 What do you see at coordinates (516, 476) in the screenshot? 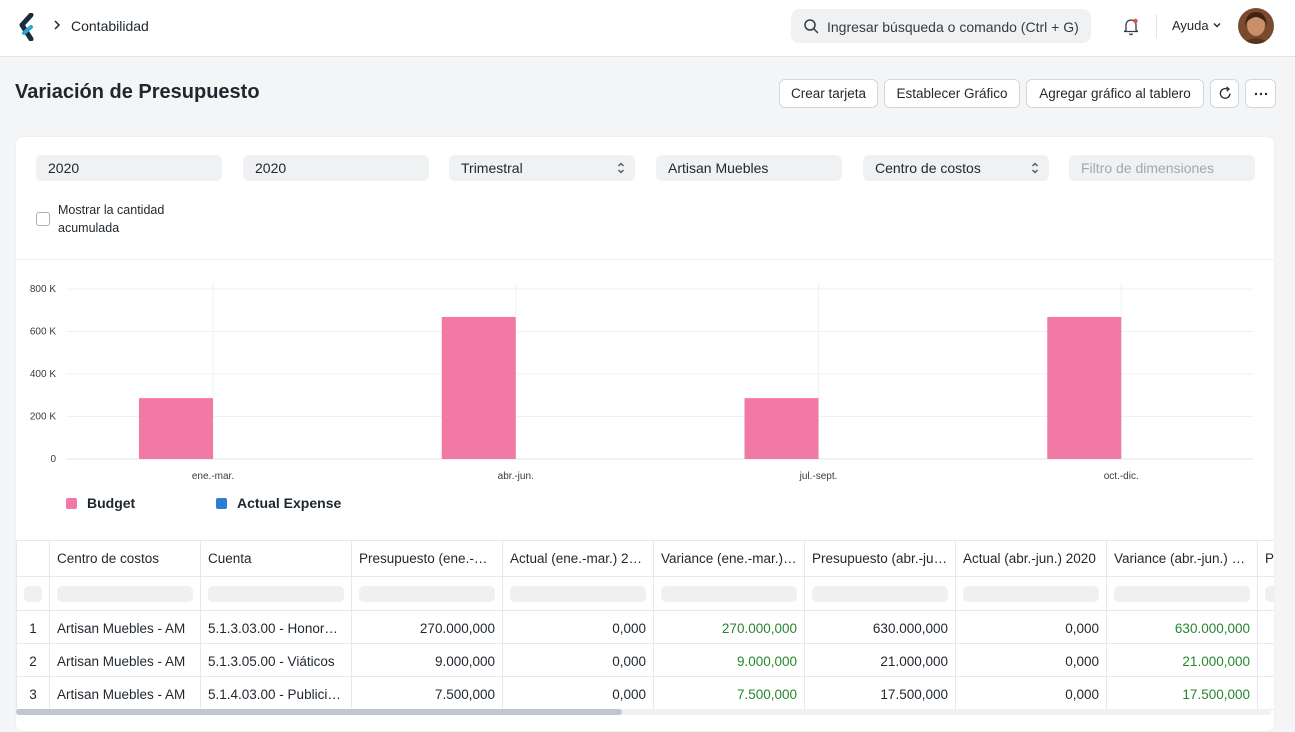
I see `x-tick-label: abr.-jun.` at bounding box center [516, 476].